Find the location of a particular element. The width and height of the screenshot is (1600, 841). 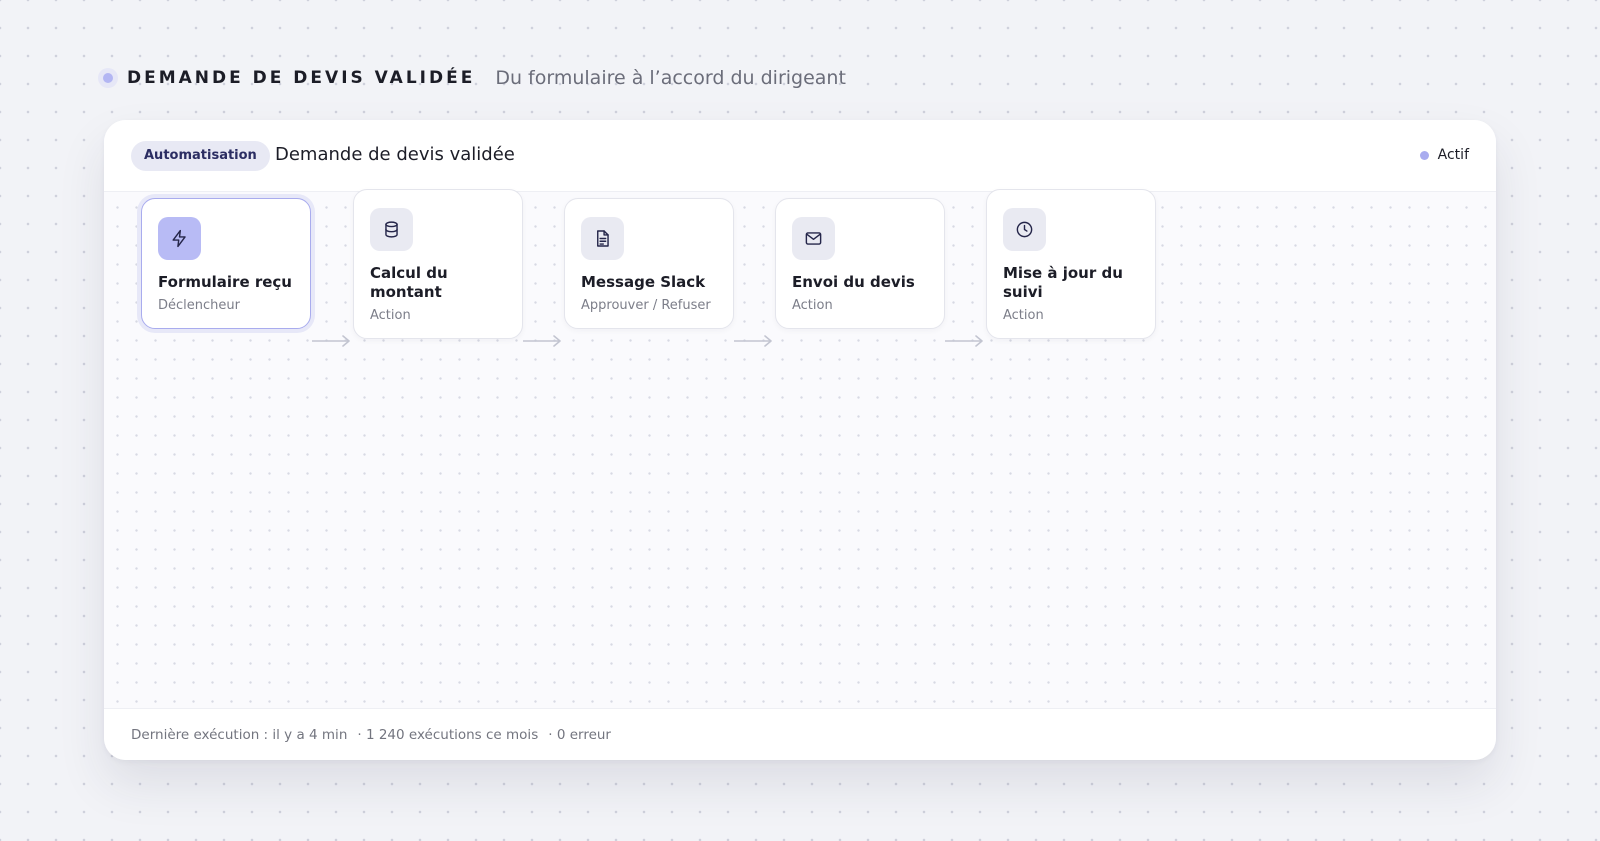

node-title: Mise à jour du suivi is located at coordinates (1063, 282).